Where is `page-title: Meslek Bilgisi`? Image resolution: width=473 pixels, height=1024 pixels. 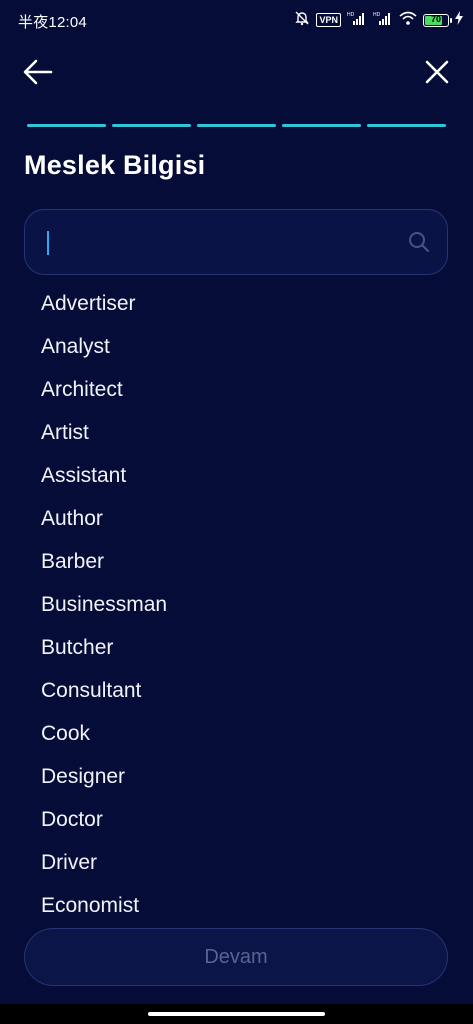
page-title: Meslek Bilgisi is located at coordinates (115, 165).